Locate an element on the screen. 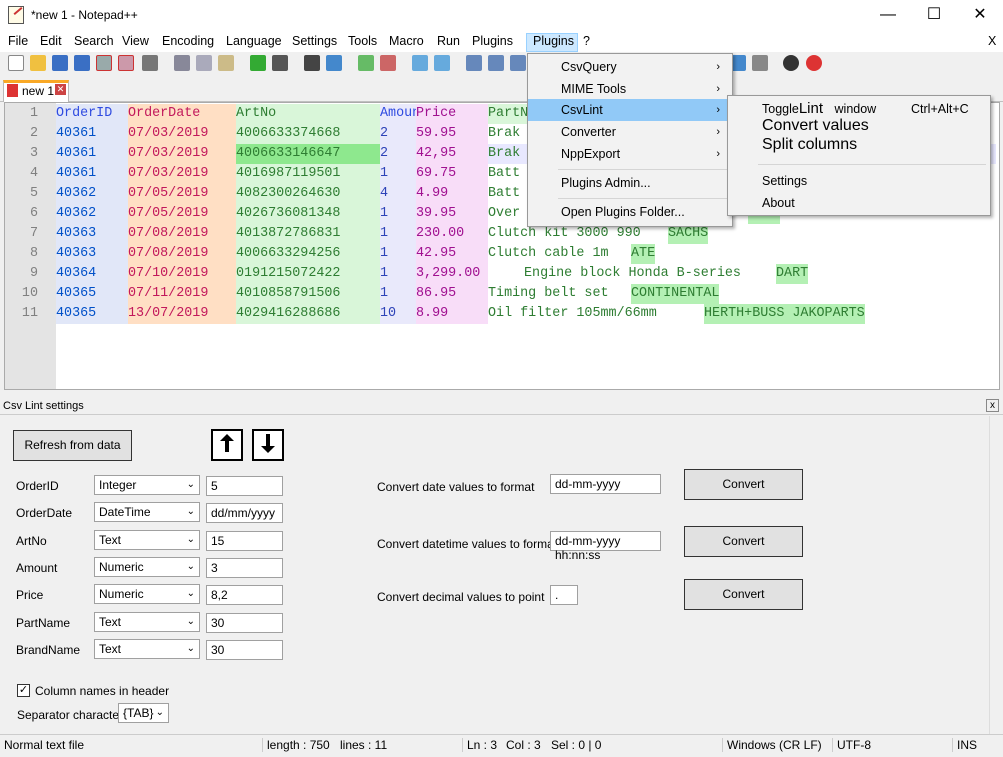  paste-icon is located at coordinates (226, 63).